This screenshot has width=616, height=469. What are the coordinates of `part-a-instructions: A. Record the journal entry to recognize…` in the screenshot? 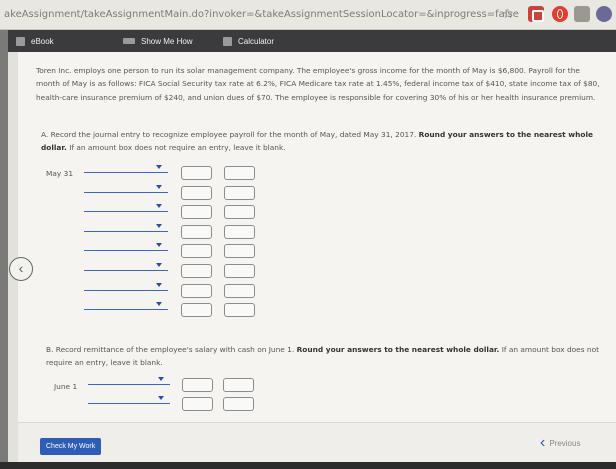 It's located at (321, 141).